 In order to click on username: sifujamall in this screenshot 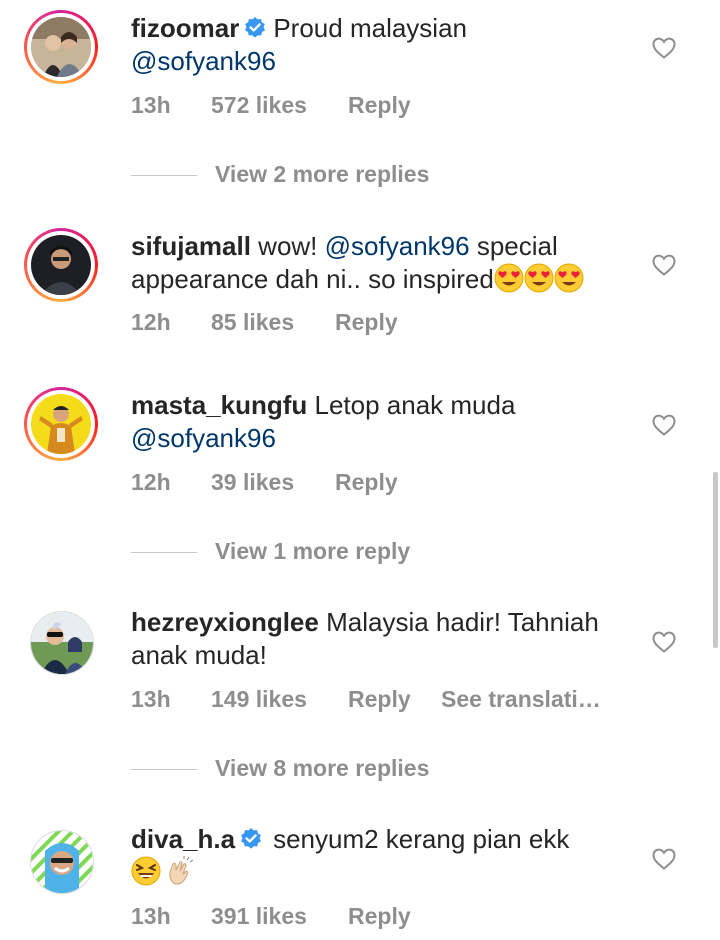, I will do `click(191, 246)`.